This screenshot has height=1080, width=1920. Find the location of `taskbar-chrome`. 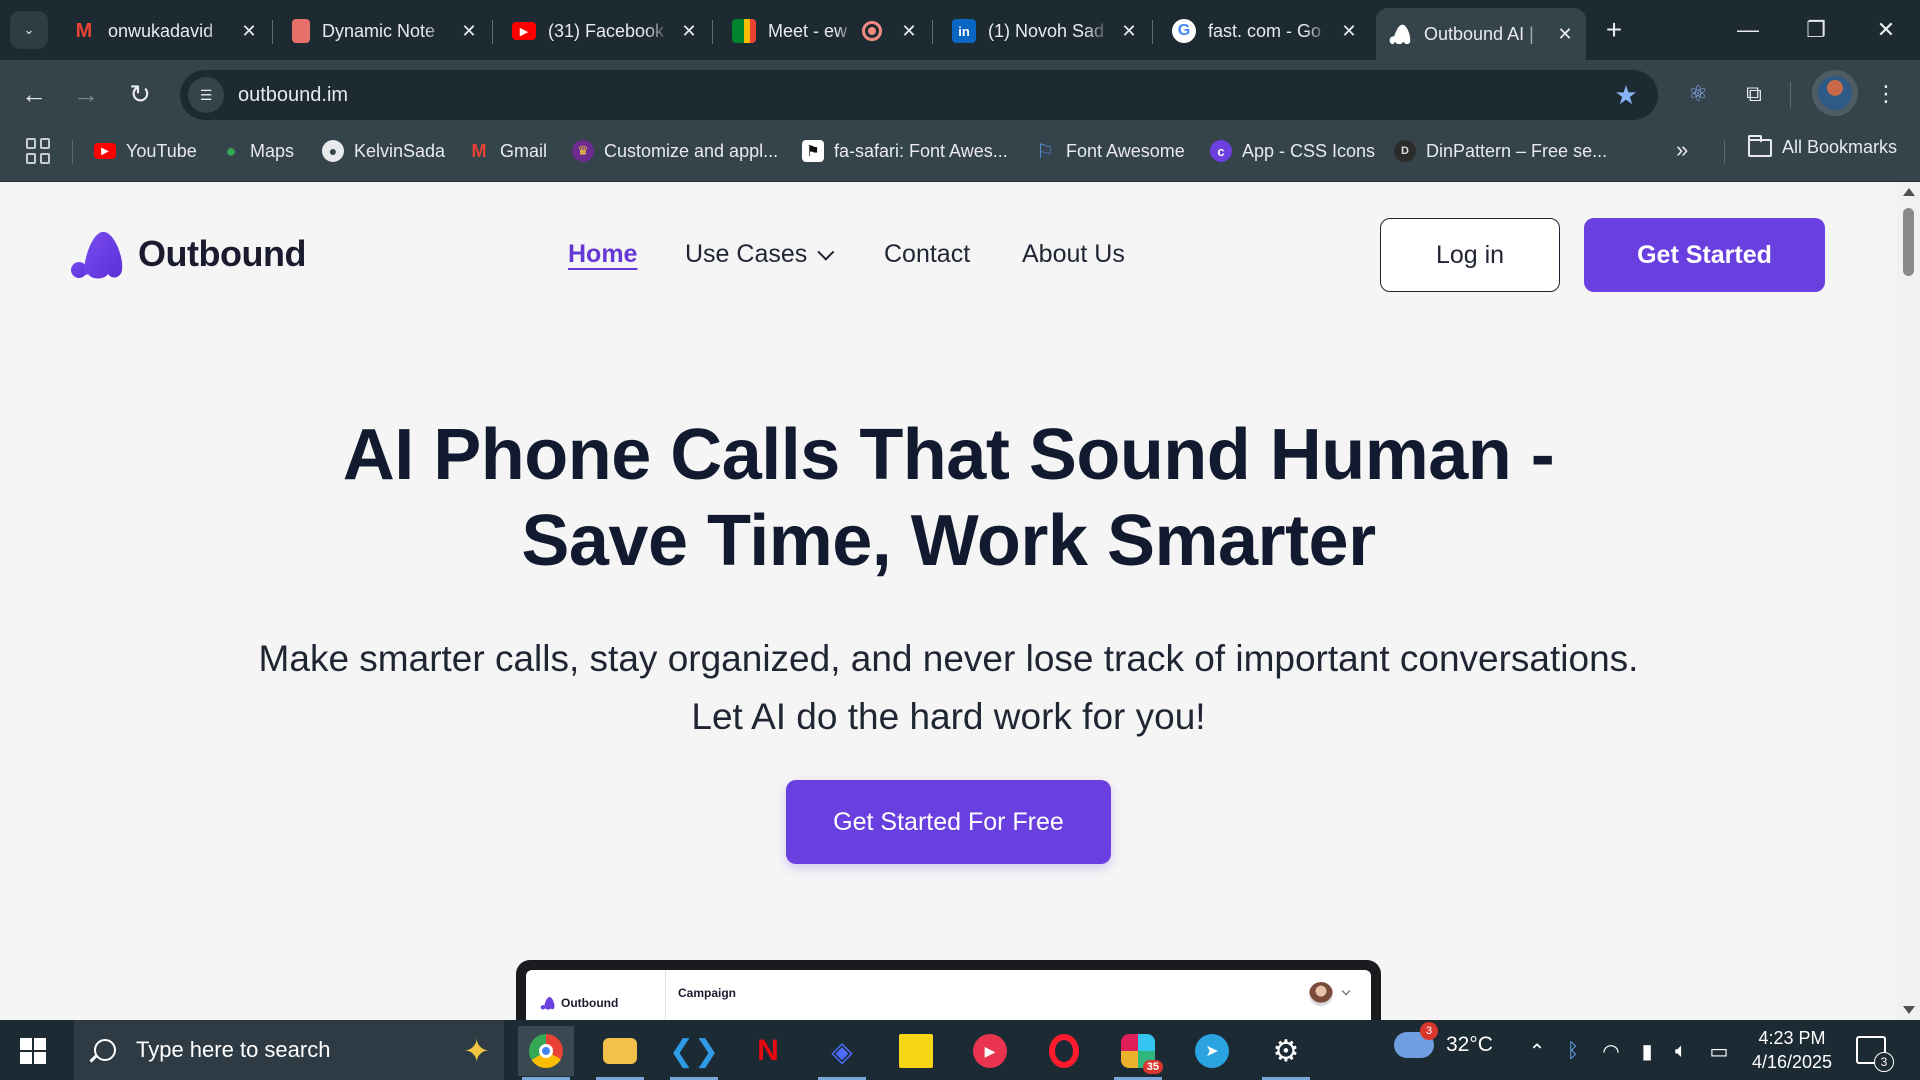

taskbar-chrome is located at coordinates (546, 1053).